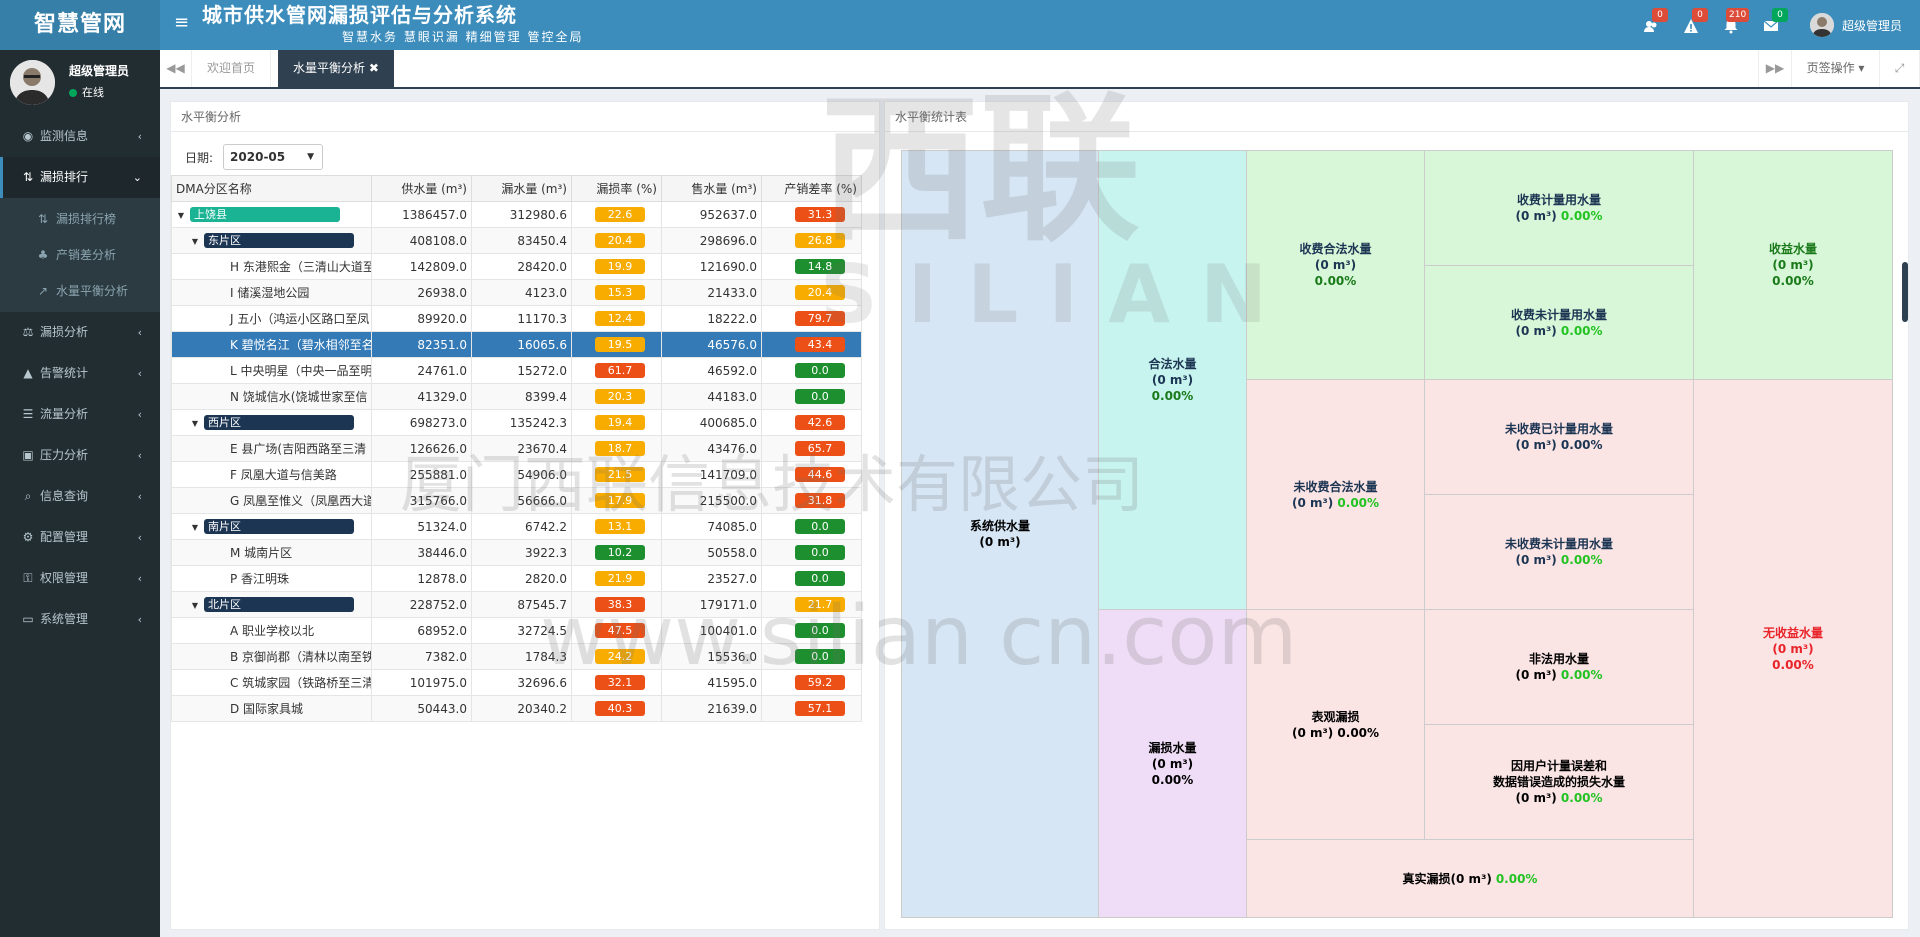 The image size is (1920, 937). Describe the element at coordinates (1775, 68) in the screenshot. I see `tab-scroll-right-icon: ▶▶` at that location.